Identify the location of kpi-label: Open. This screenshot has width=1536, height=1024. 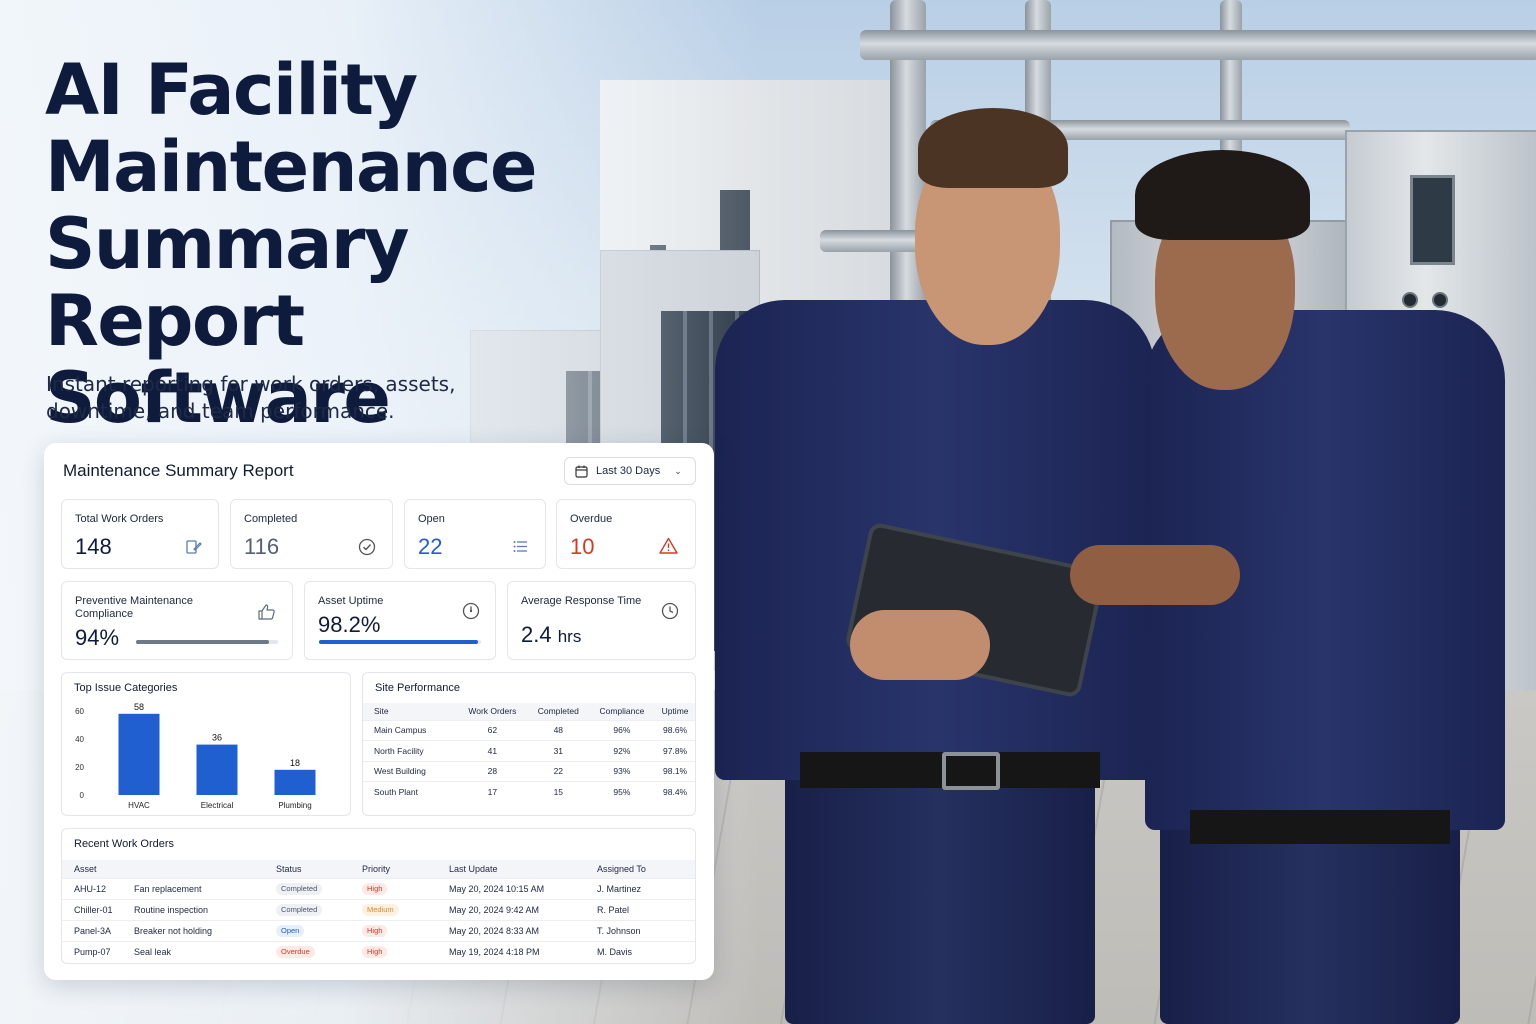
(431, 519).